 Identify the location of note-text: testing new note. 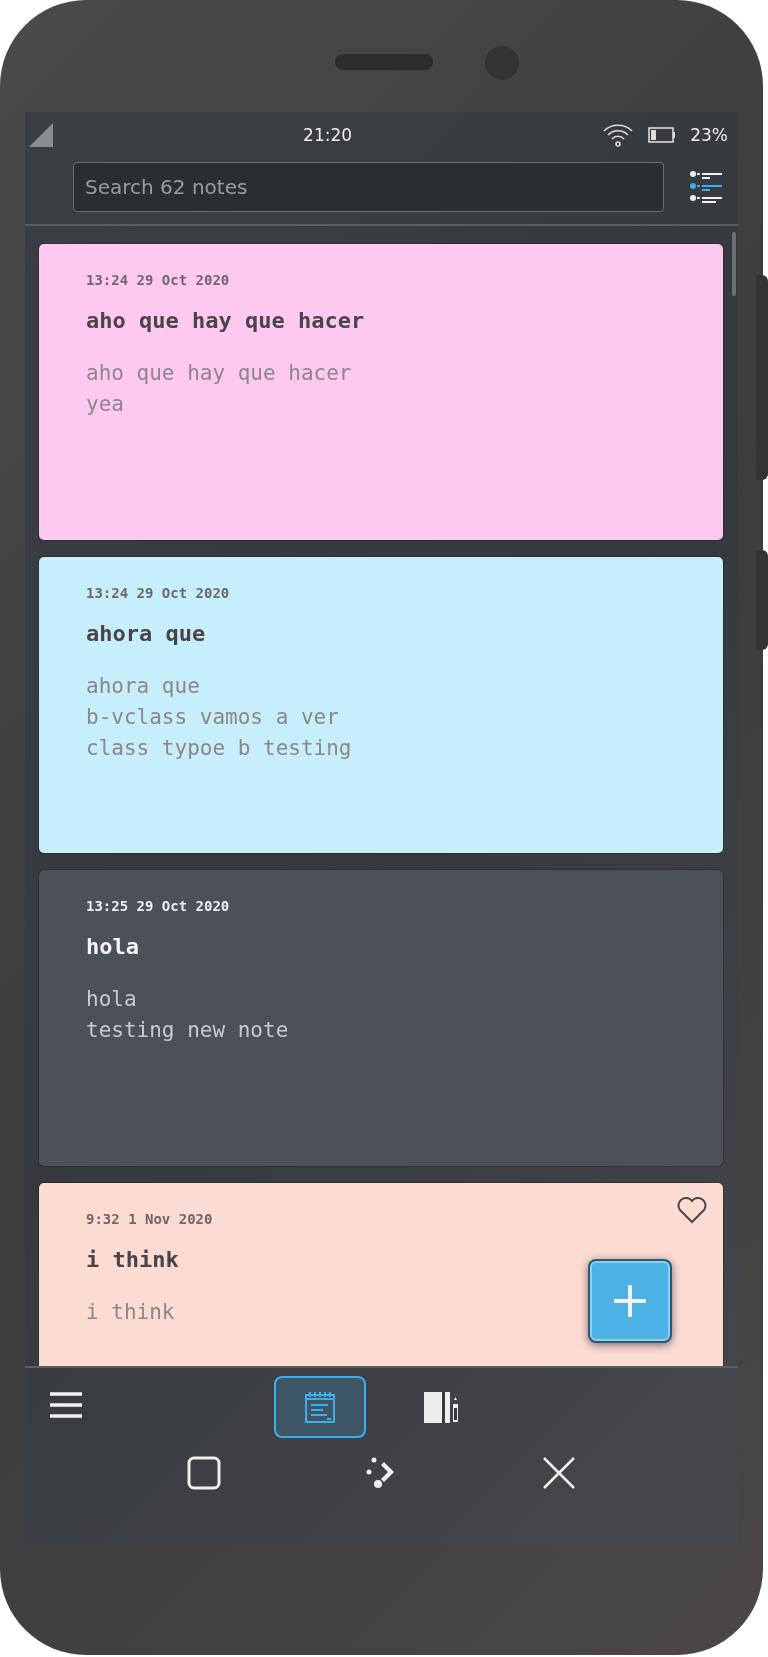
(187, 1030).